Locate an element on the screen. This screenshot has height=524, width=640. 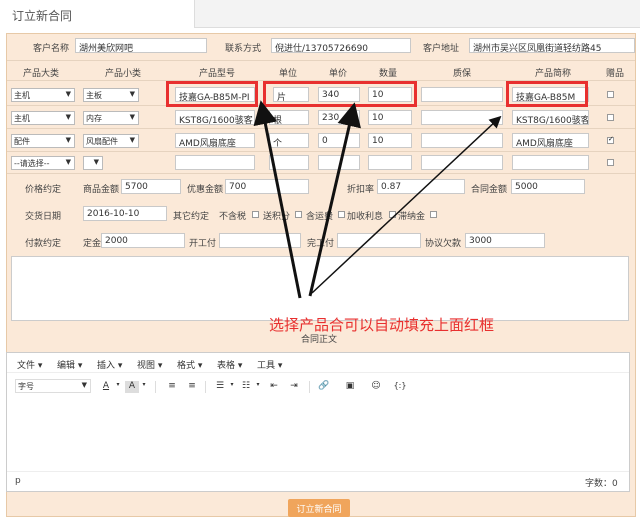
menu-view: 视图 ▾ is located at coordinates (149, 364).